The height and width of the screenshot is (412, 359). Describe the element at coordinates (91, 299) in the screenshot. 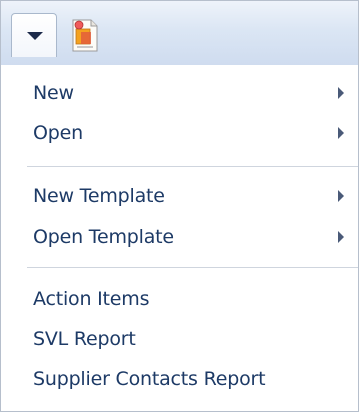

I see `menu-item-label: Action Items` at that location.